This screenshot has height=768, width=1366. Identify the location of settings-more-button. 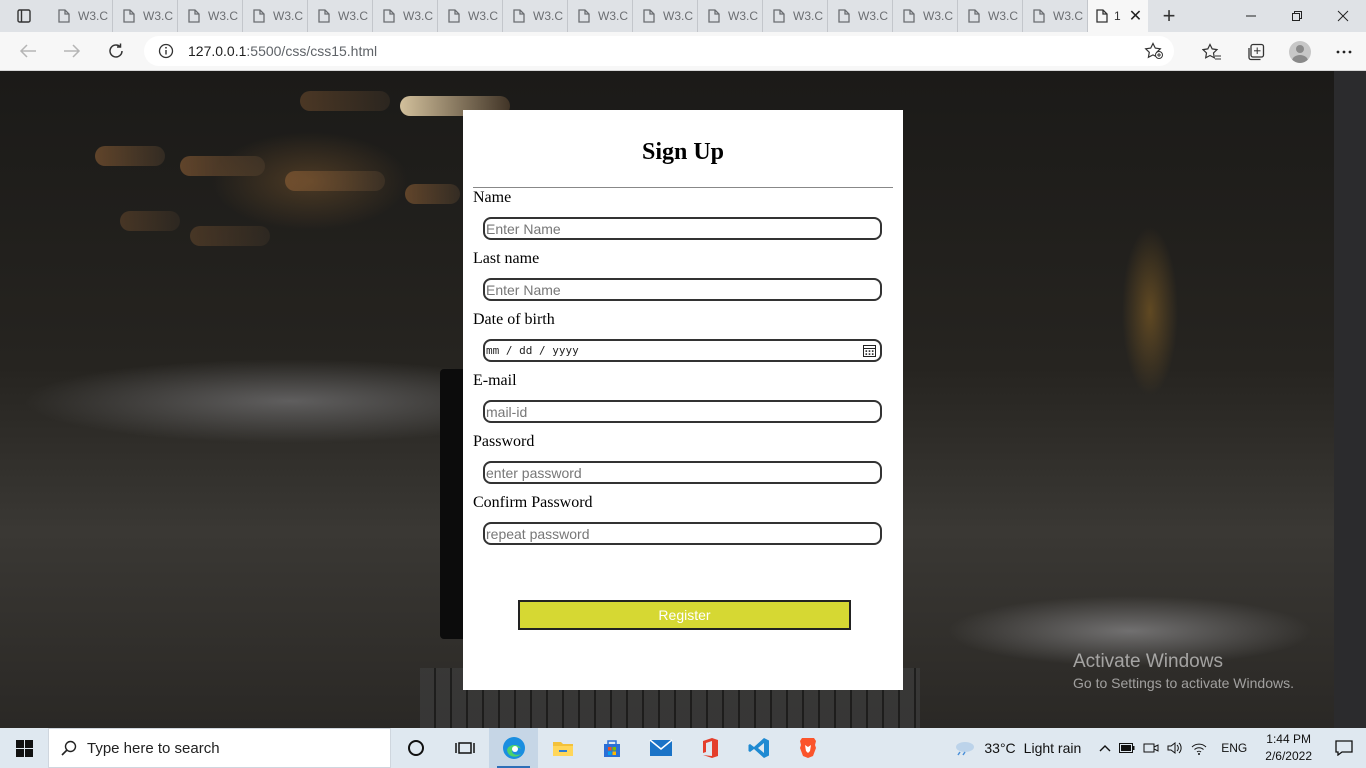
(1344, 51).